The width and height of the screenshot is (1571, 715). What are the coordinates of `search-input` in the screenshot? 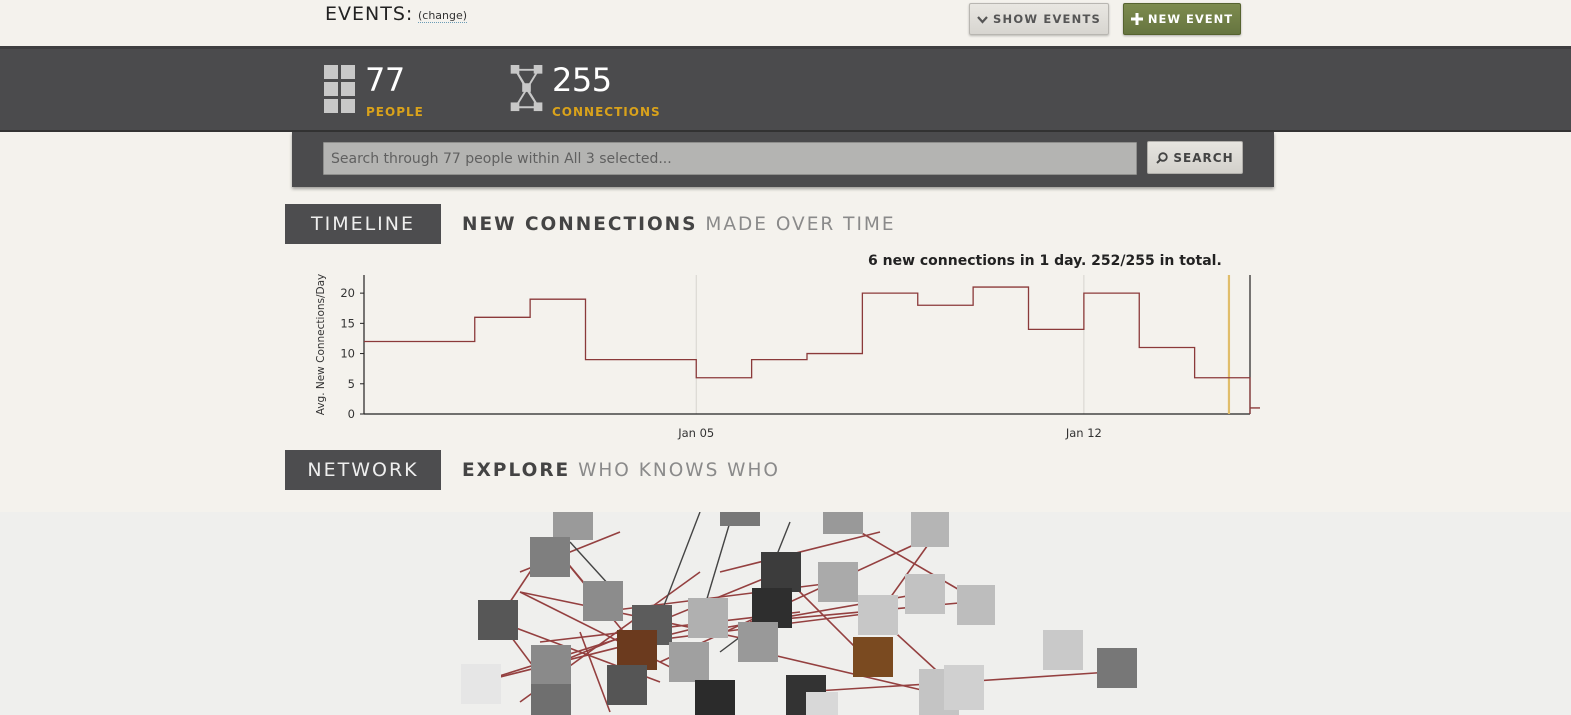 It's located at (730, 158).